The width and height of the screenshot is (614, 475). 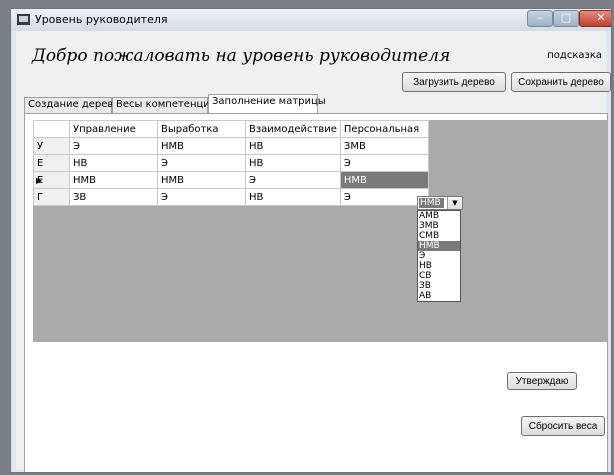 I want to click on table-row: У Э НМВ НВ ЗМВ, so click(x=231, y=146).